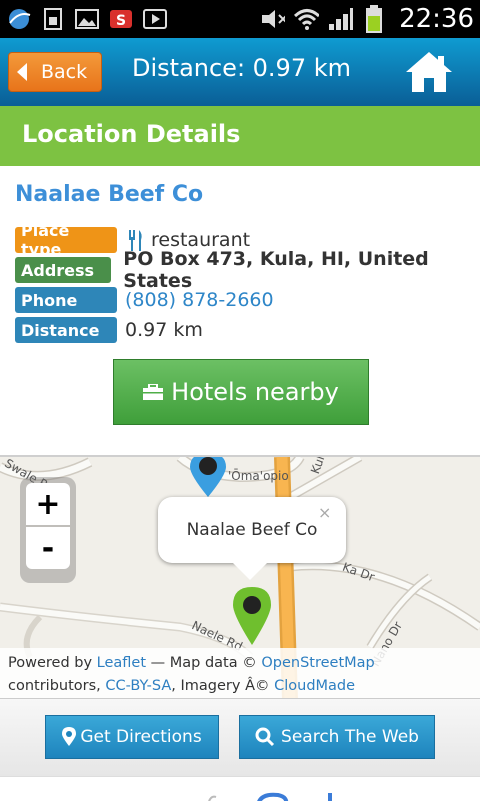 The image size is (480, 801). I want to click on zoom-in-button: +, so click(48, 504).